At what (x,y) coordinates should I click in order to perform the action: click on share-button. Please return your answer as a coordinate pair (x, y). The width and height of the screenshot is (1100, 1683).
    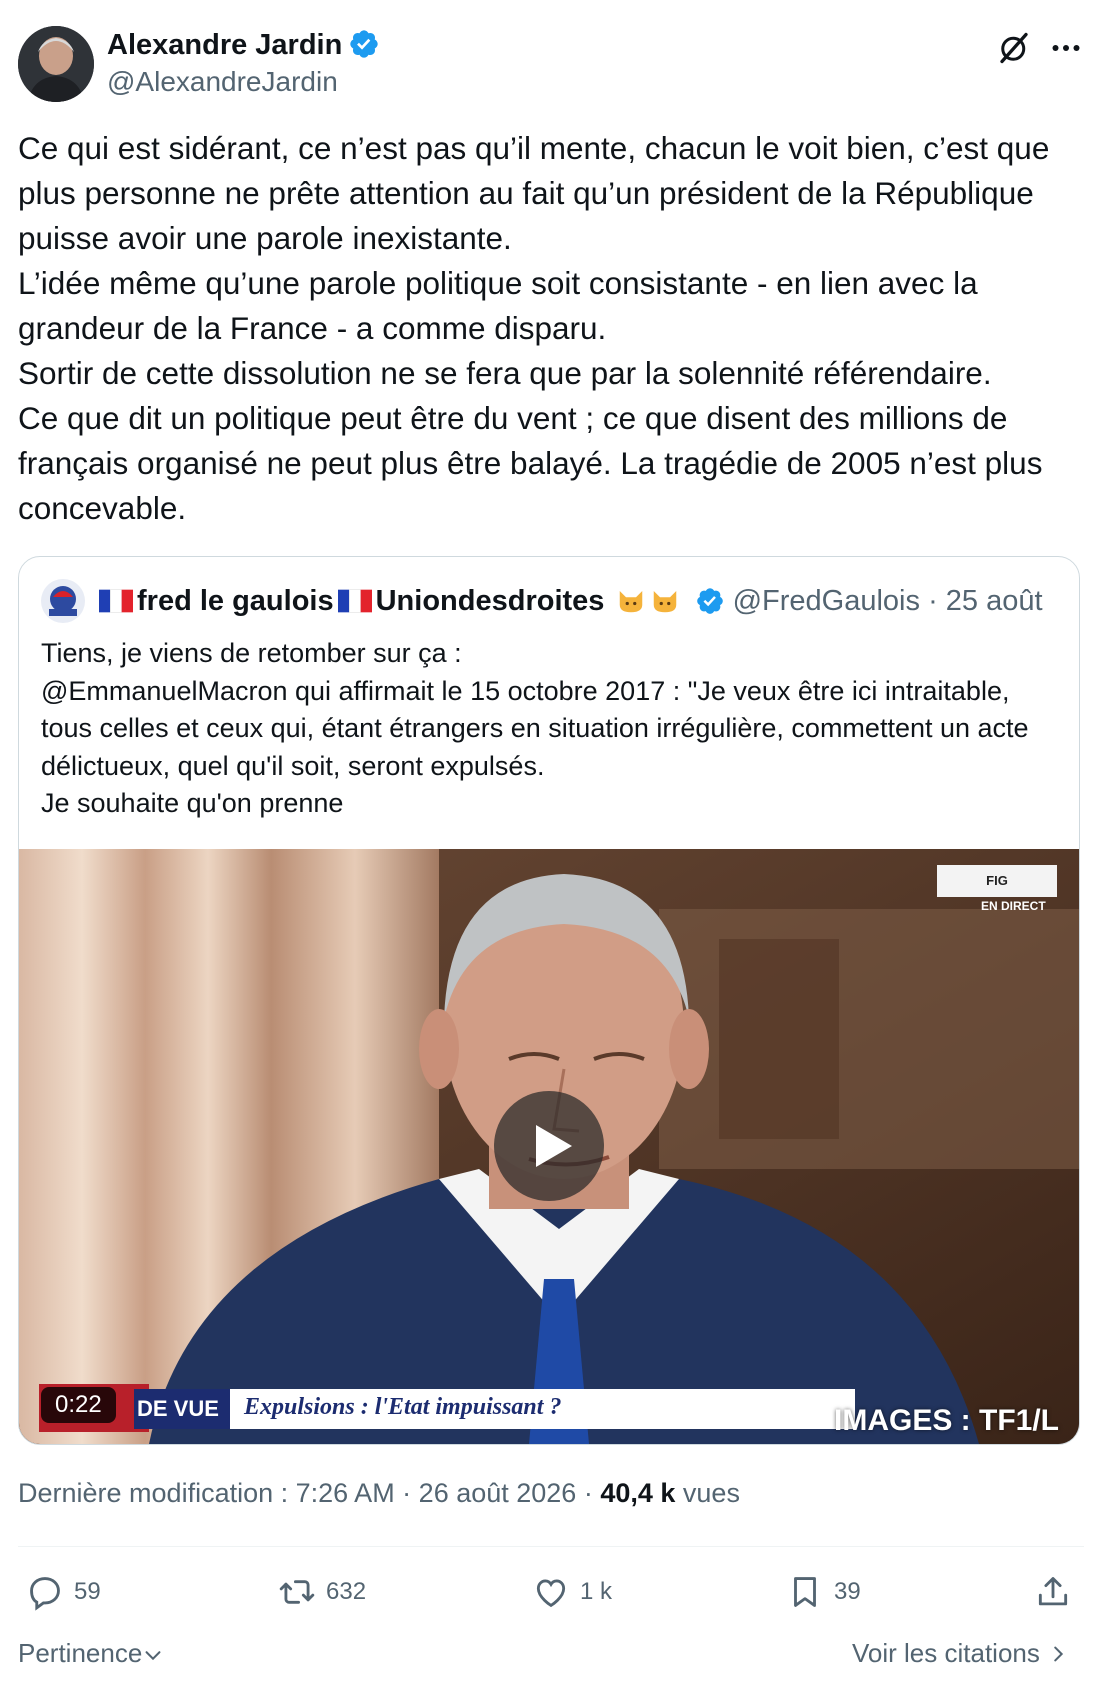
    Looking at the image, I should click on (1053, 1592).